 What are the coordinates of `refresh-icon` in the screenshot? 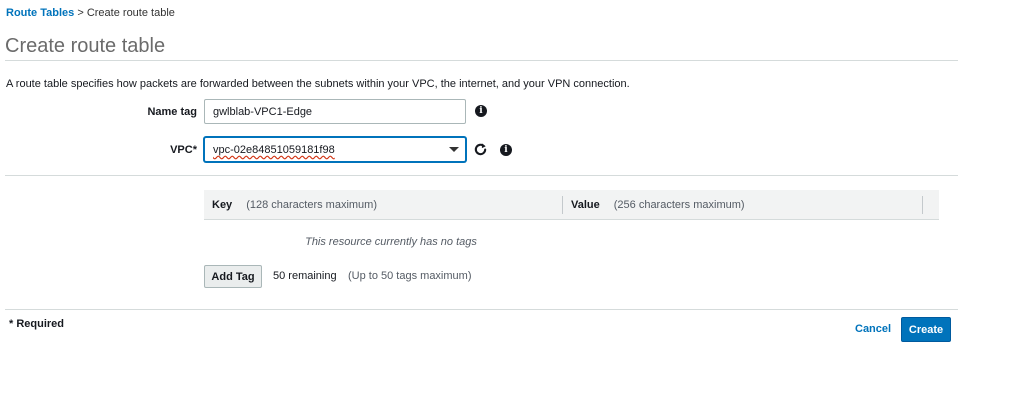 It's located at (480, 149).